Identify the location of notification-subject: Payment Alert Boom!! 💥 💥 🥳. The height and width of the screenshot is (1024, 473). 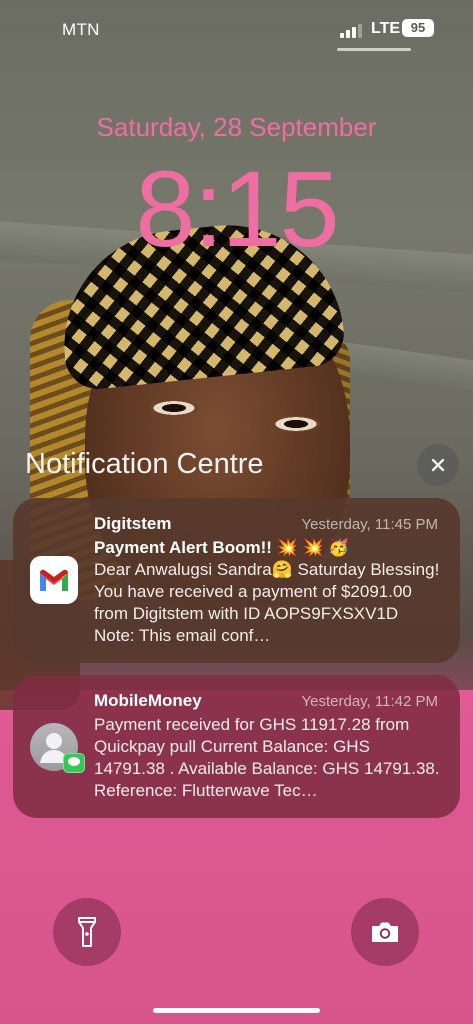
(222, 547).